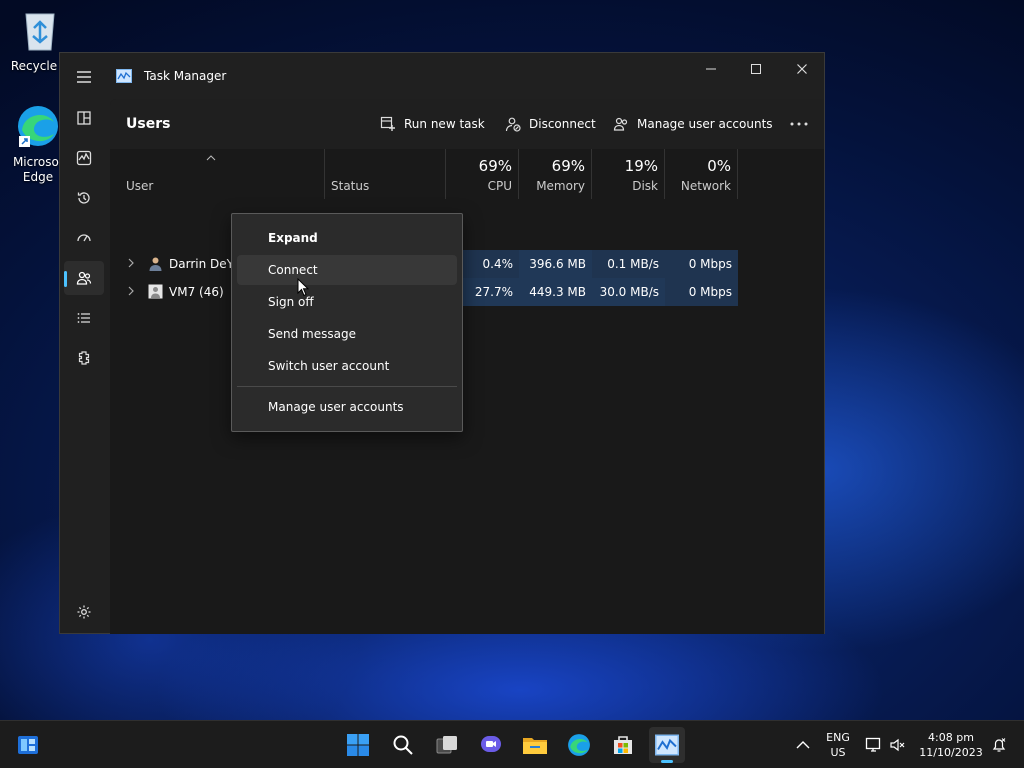 The image size is (1024, 768). I want to click on nav-users, so click(84, 278).